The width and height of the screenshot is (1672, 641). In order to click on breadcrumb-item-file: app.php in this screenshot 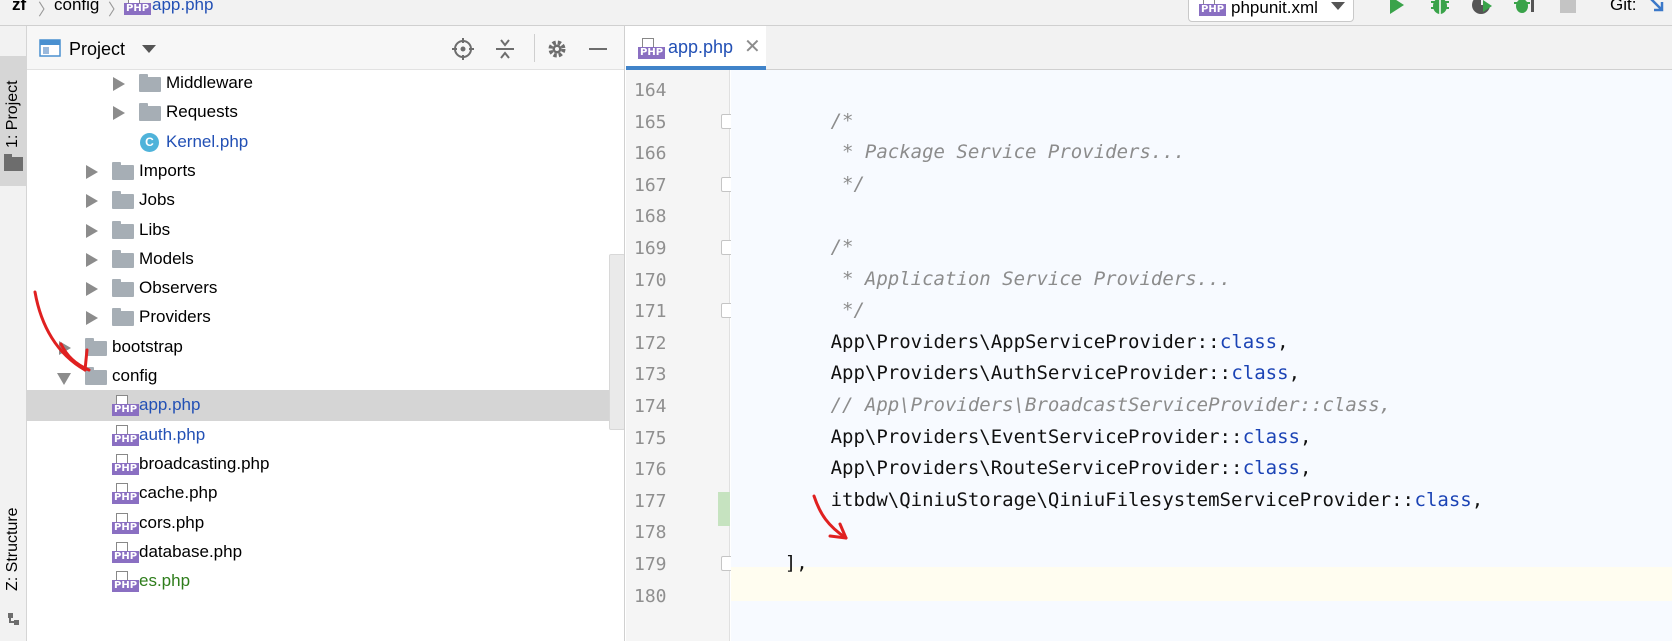, I will do `click(182, 7)`.